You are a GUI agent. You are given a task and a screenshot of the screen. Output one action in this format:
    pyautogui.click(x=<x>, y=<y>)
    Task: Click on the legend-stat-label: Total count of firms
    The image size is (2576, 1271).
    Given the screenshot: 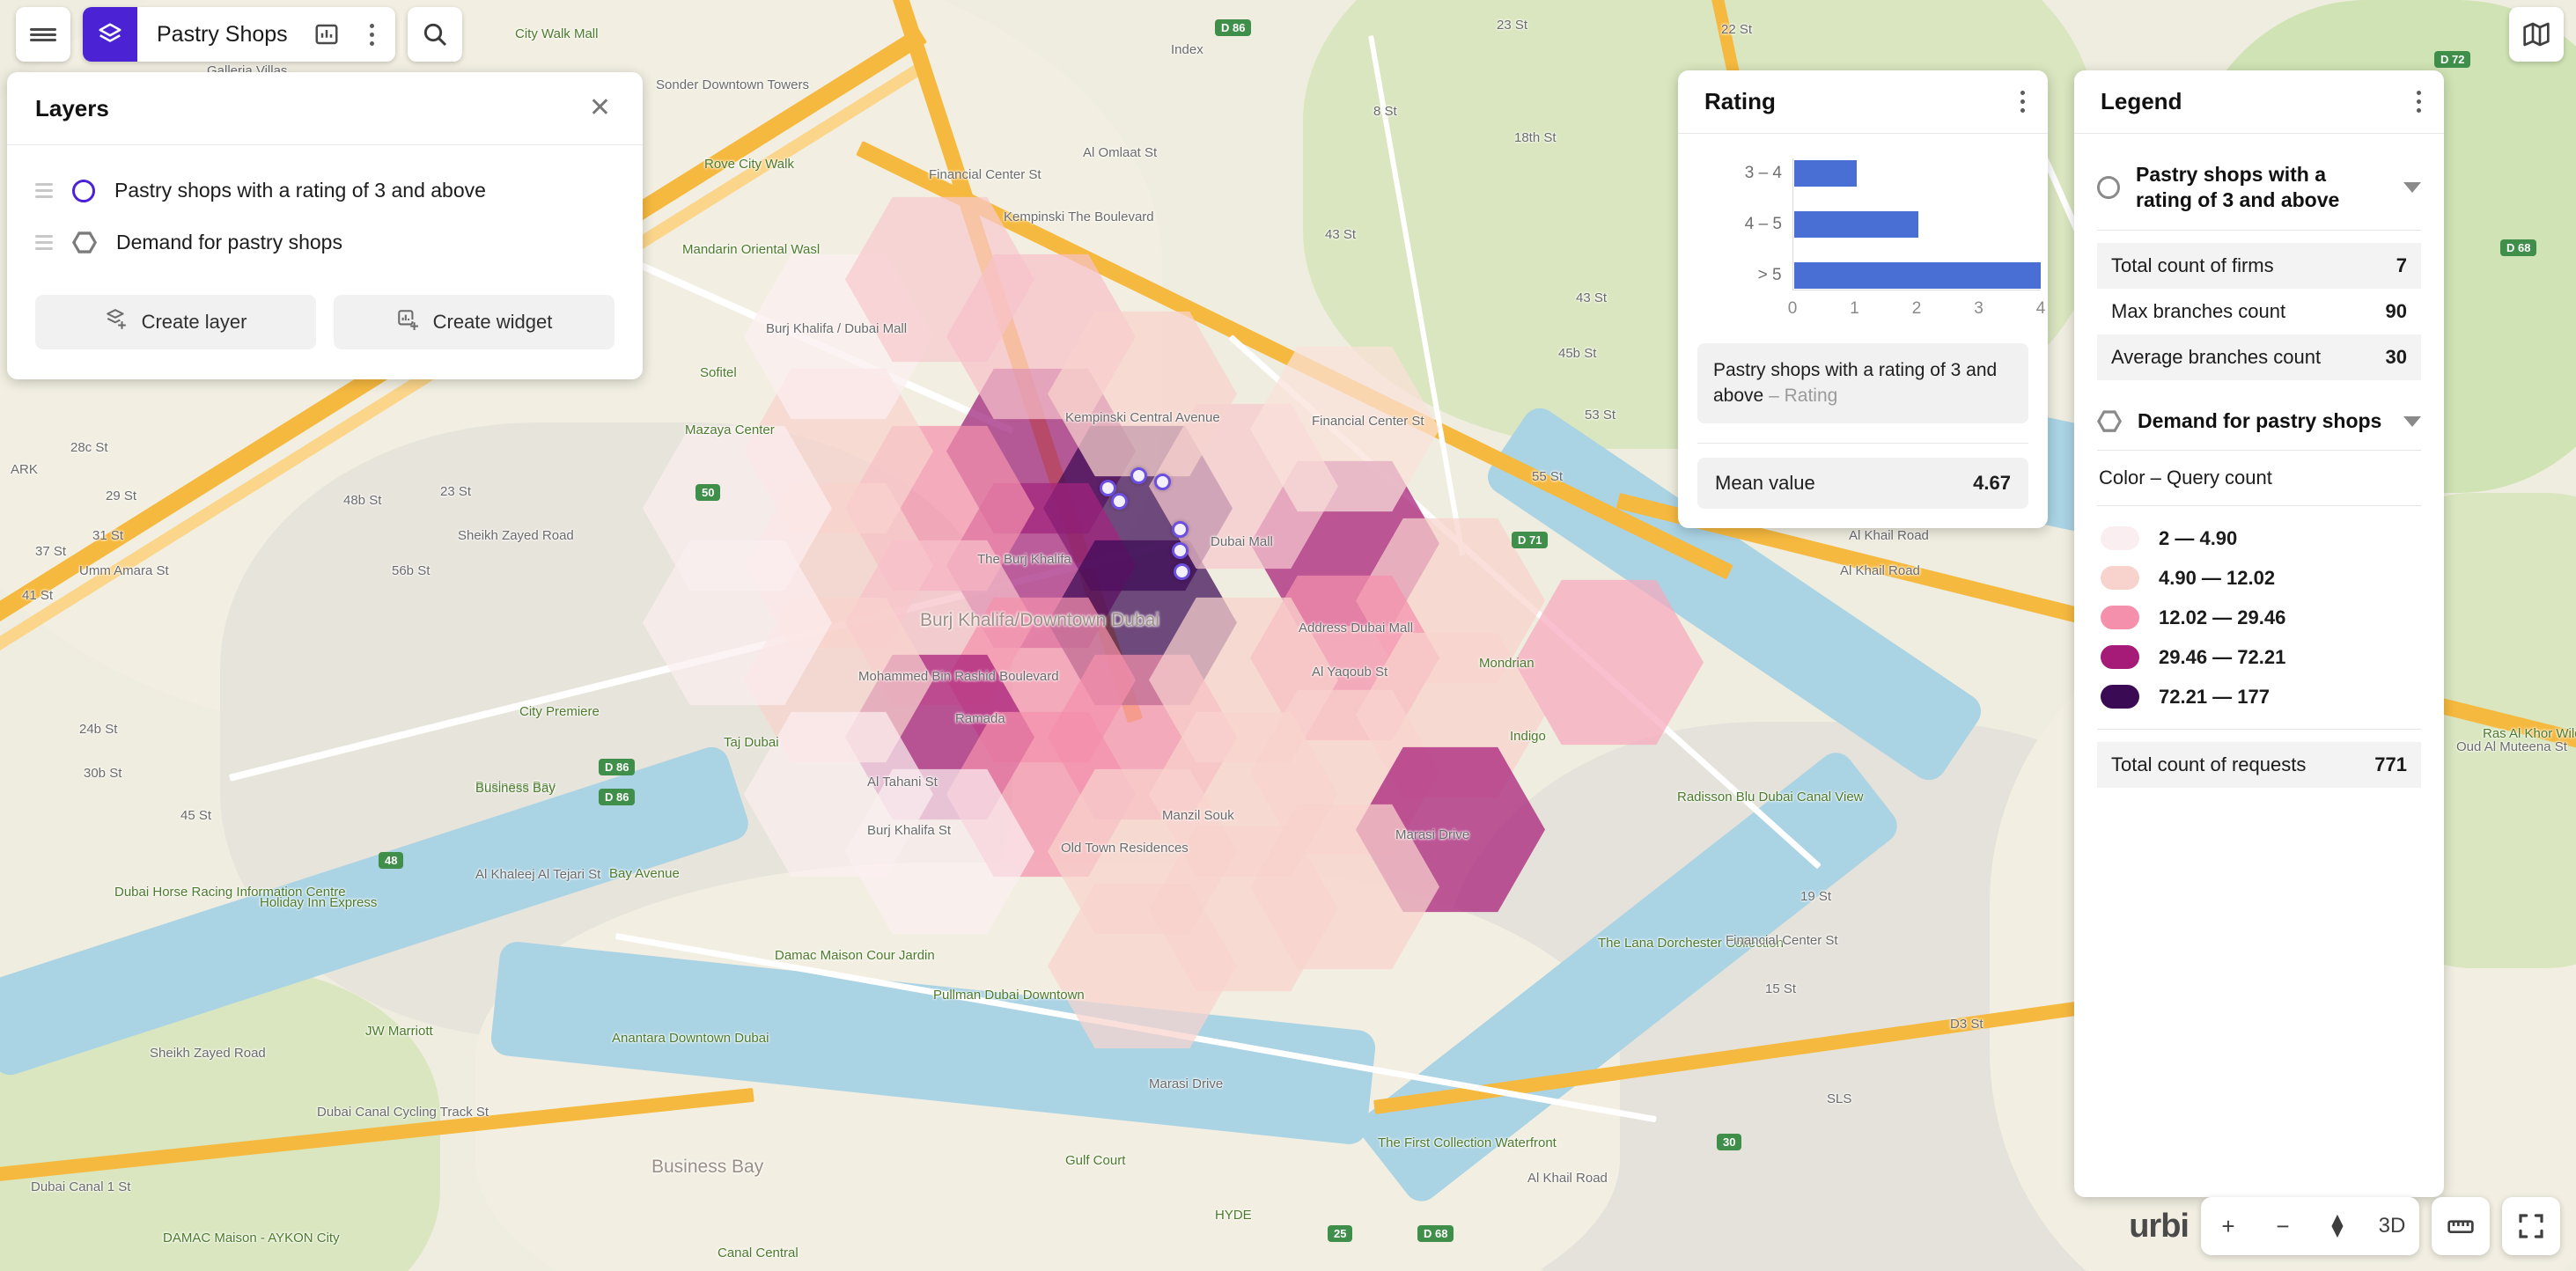 What is the action you would take?
    pyautogui.click(x=2192, y=265)
    